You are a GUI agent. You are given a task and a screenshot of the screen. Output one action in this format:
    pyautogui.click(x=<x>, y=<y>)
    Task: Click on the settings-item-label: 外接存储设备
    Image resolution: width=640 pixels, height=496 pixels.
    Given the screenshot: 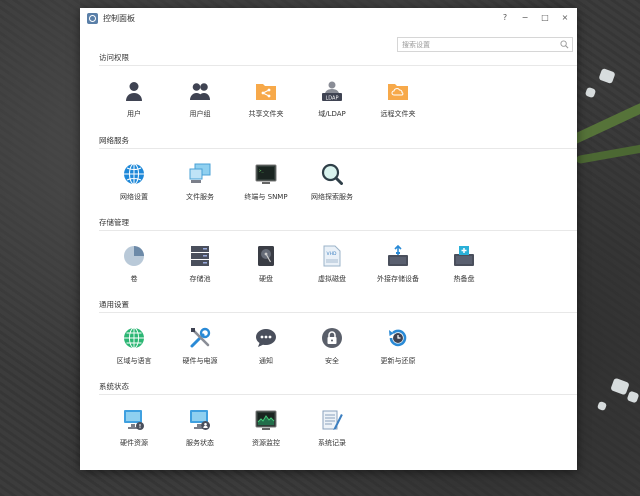 What is the action you would take?
    pyautogui.click(x=398, y=279)
    